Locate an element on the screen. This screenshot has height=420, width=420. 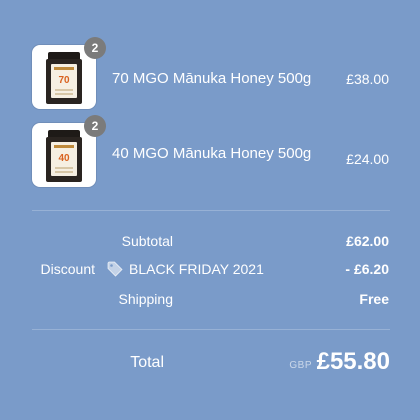
shipping-row: Shipping Free is located at coordinates (210, 301).